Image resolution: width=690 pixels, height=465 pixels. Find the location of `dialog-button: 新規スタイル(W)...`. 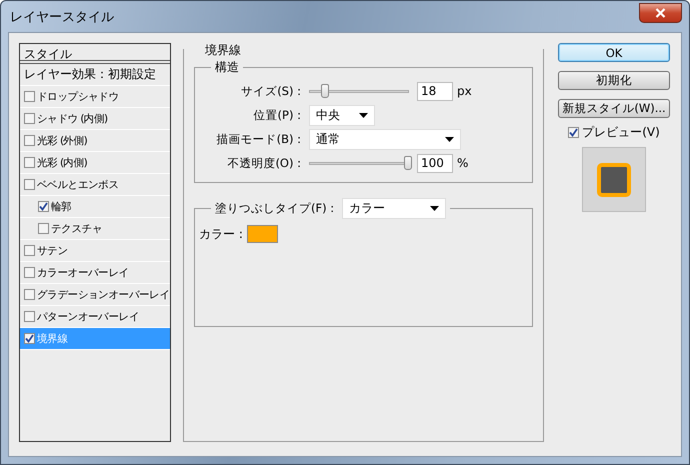

dialog-button: 新規スタイル(W)... is located at coordinates (614, 108).